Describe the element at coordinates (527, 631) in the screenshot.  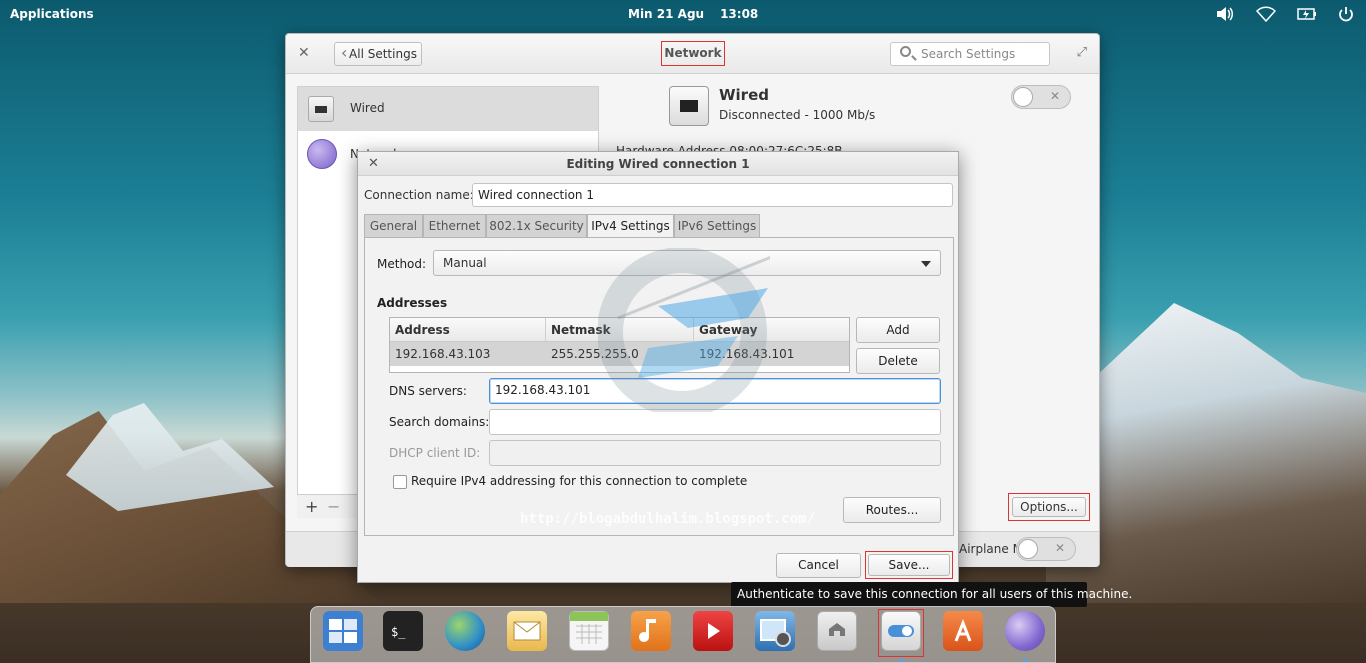
I see `mail-icon` at that location.